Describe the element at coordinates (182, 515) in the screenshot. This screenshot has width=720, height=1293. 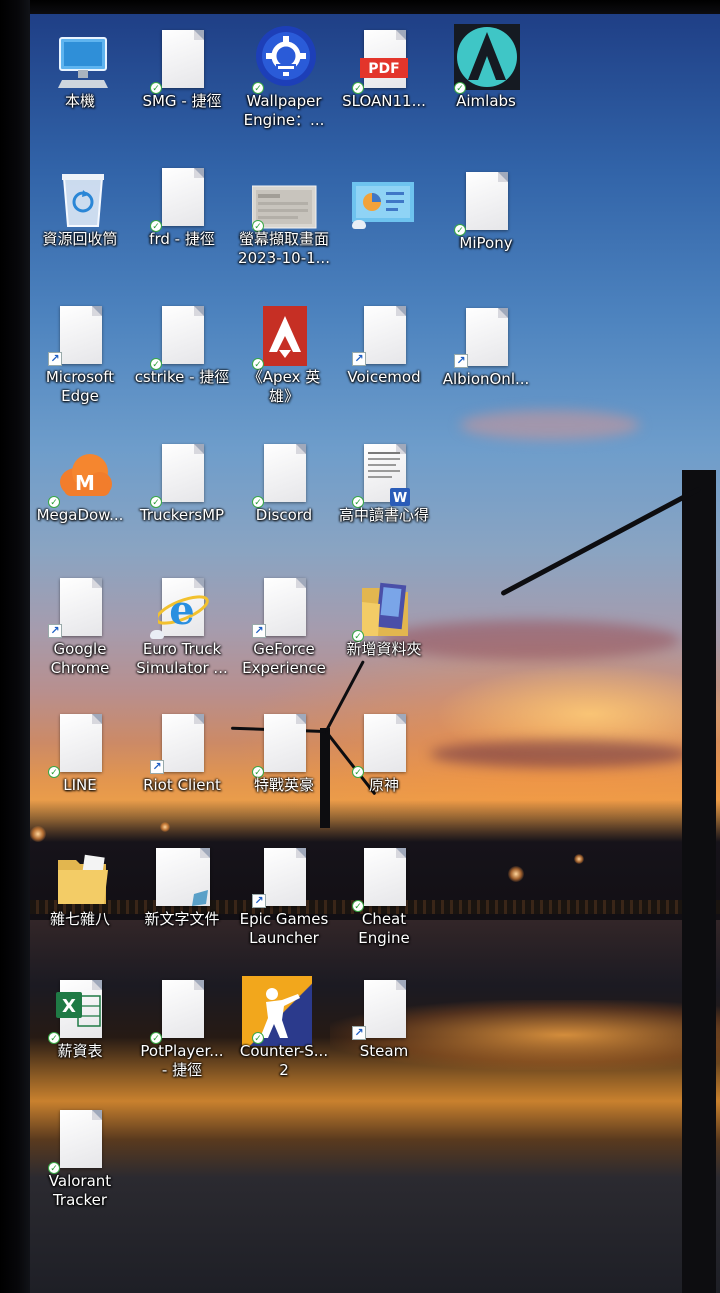
I see `icon-label: TruckersMP` at that location.